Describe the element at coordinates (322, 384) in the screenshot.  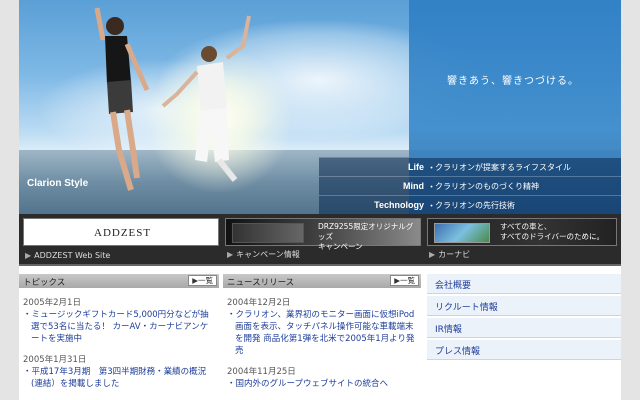
I see `item-link: ・国内外のグループウェブサイトの統合へ` at that location.